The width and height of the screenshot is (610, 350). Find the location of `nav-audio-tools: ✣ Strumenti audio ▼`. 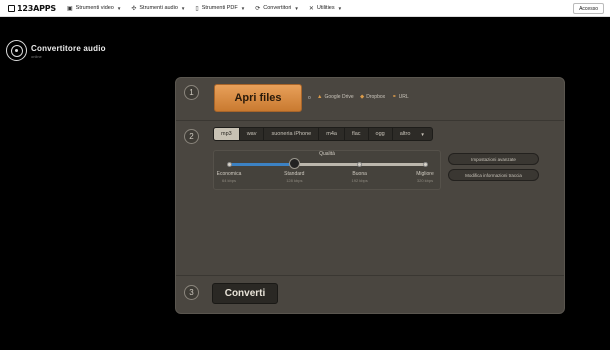

nav-audio-tools: ✣ Strumenti audio ▼ is located at coordinates (158, 8).